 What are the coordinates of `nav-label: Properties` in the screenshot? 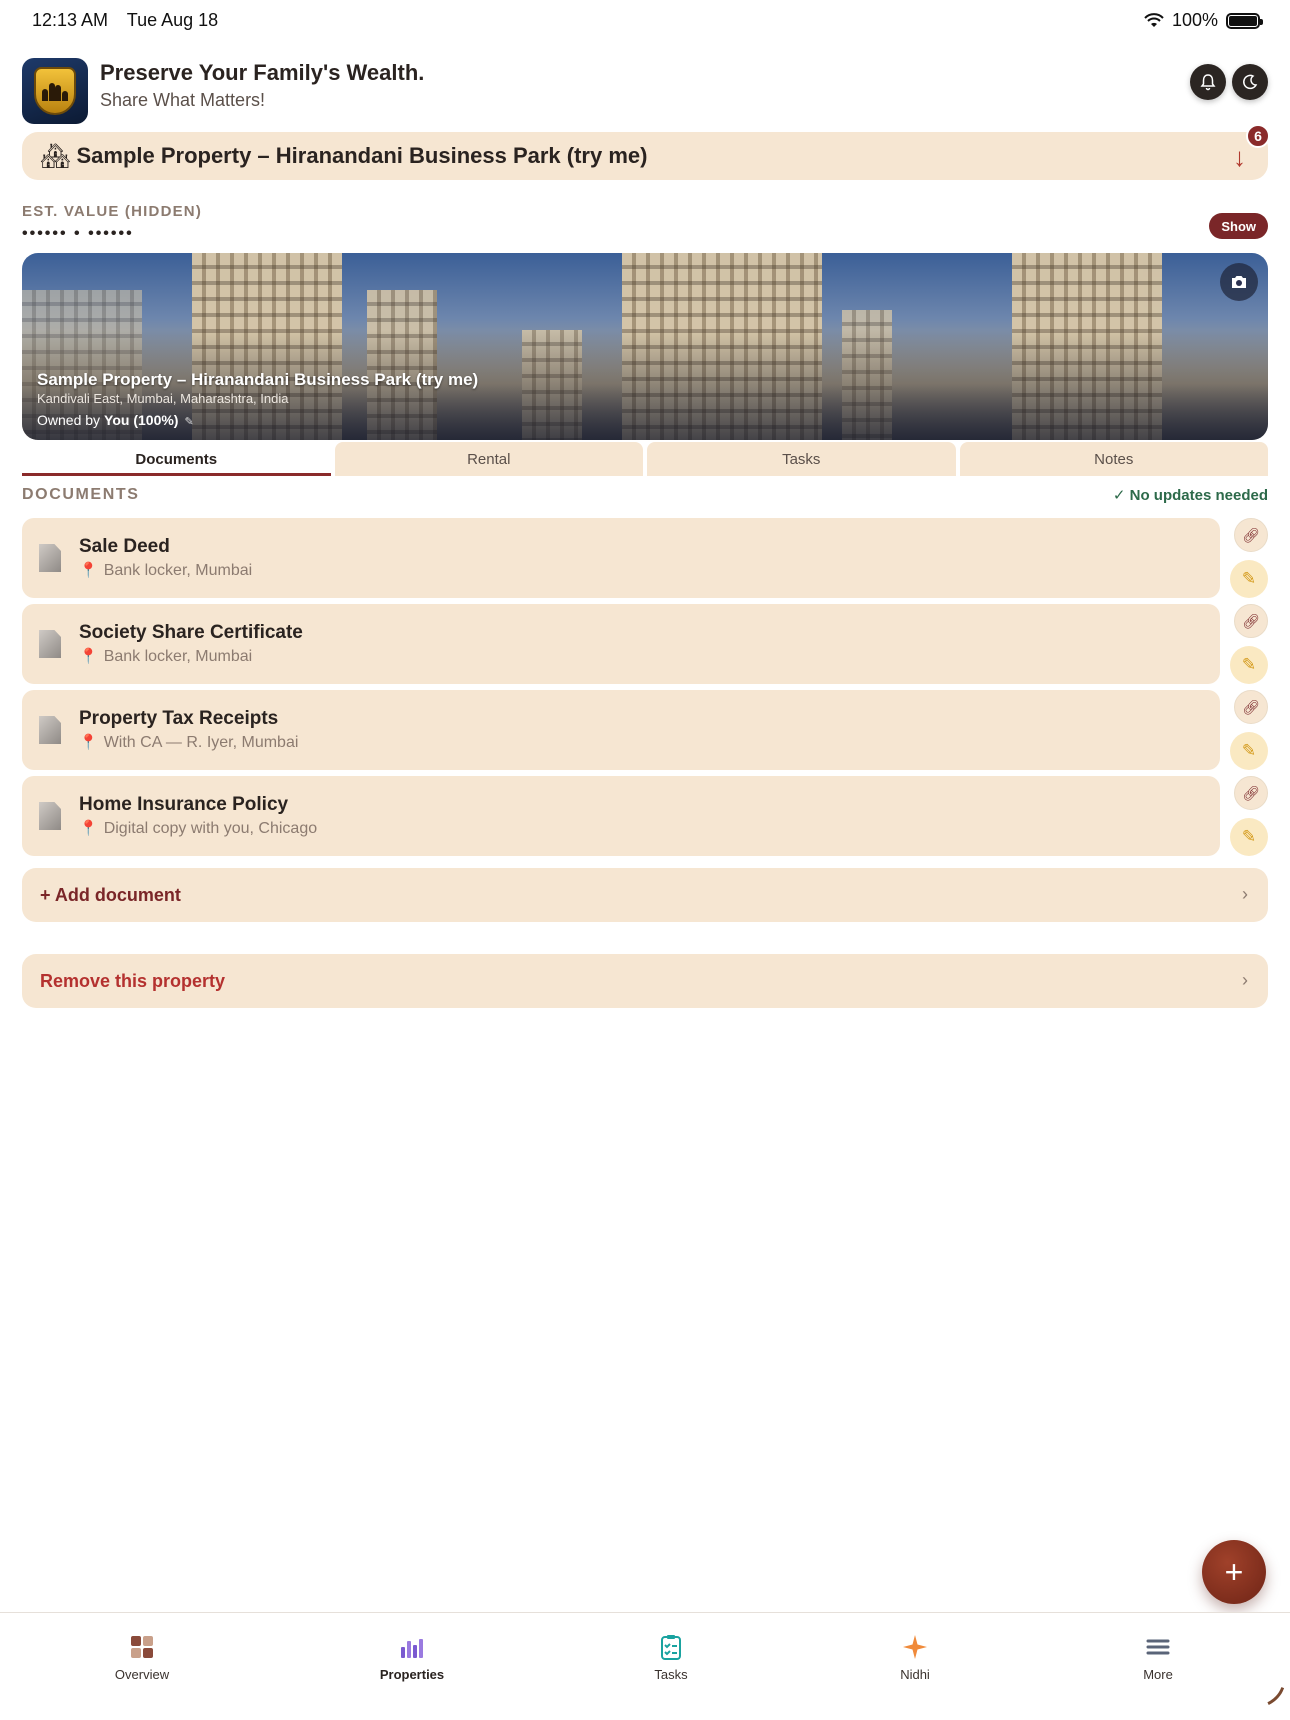 It's located at (412, 1674).